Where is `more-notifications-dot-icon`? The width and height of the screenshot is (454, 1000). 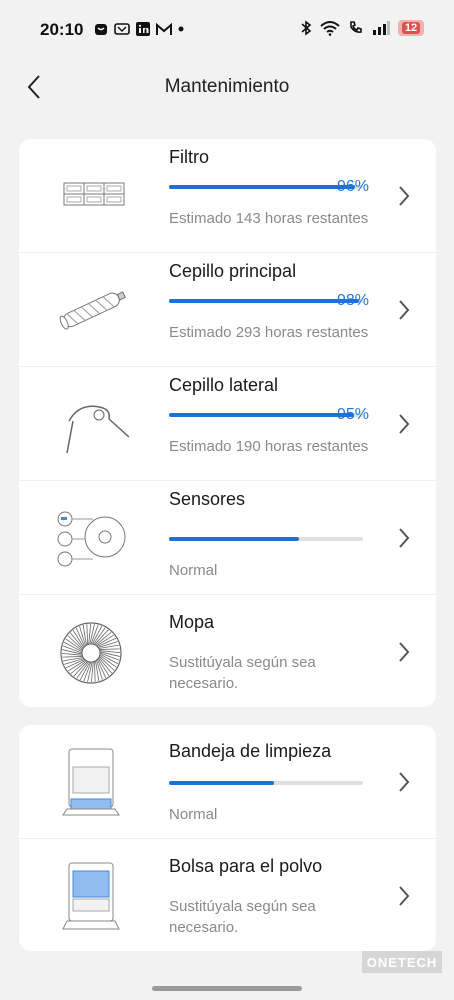
more-notifications-dot-icon is located at coordinates (181, 29).